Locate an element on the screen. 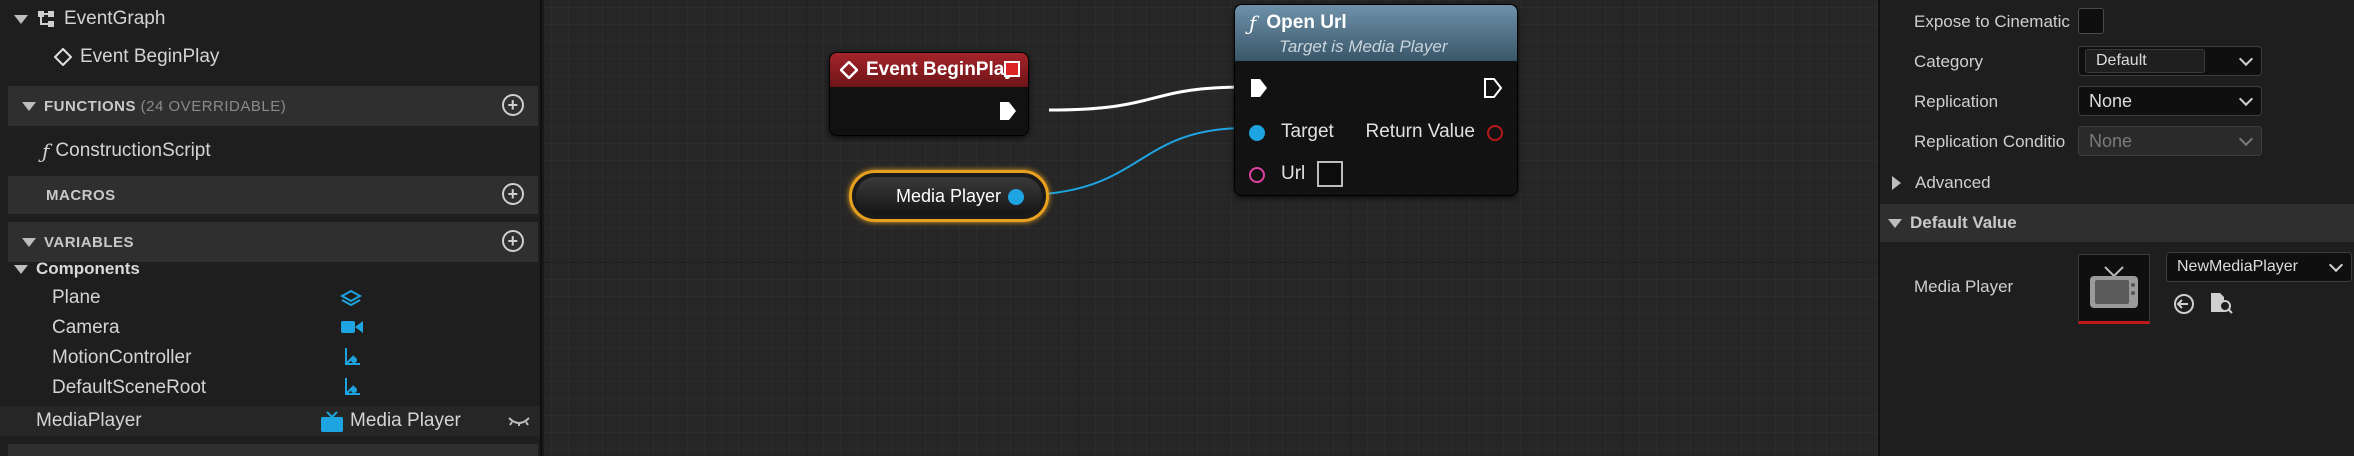  node-label: Media Player is located at coordinates (949, 195).